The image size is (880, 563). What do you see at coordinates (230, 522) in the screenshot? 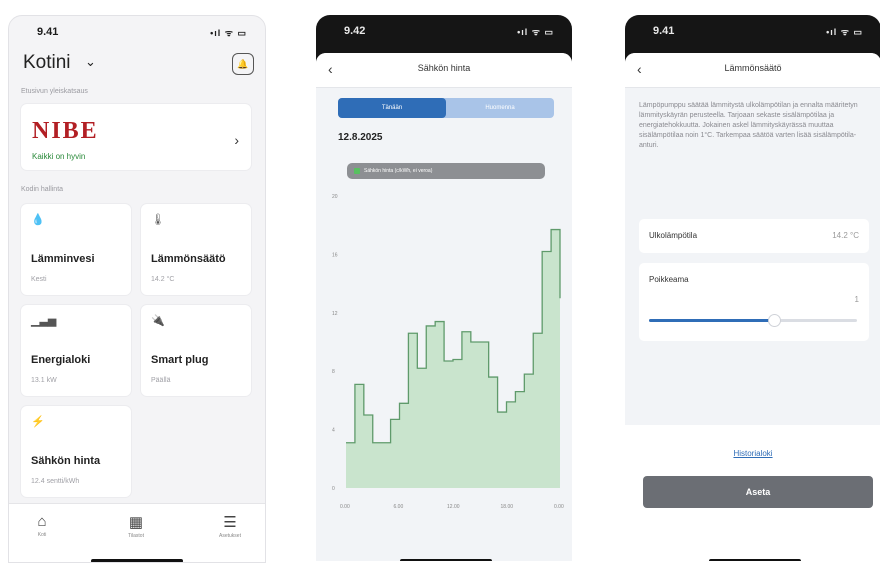
I see `settings-sliders-icon: ☰` at bounding box center [230, 522].